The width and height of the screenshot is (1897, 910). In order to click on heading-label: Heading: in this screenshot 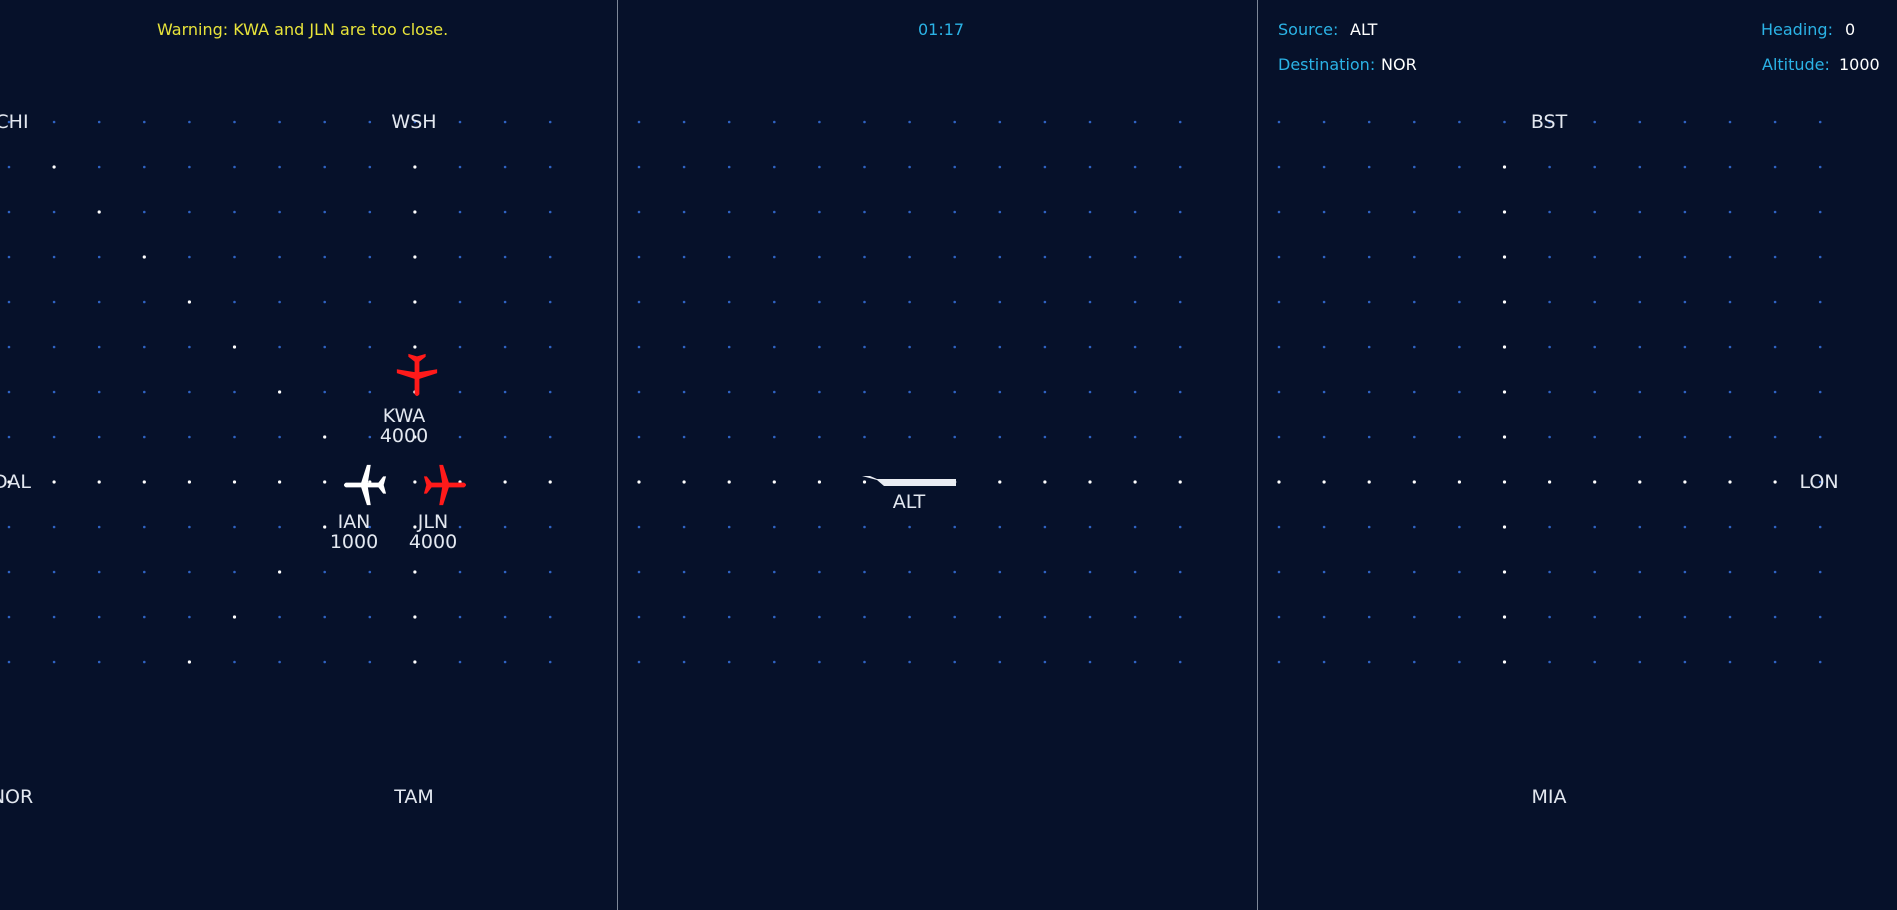, I will do `click(1797, 29)`.